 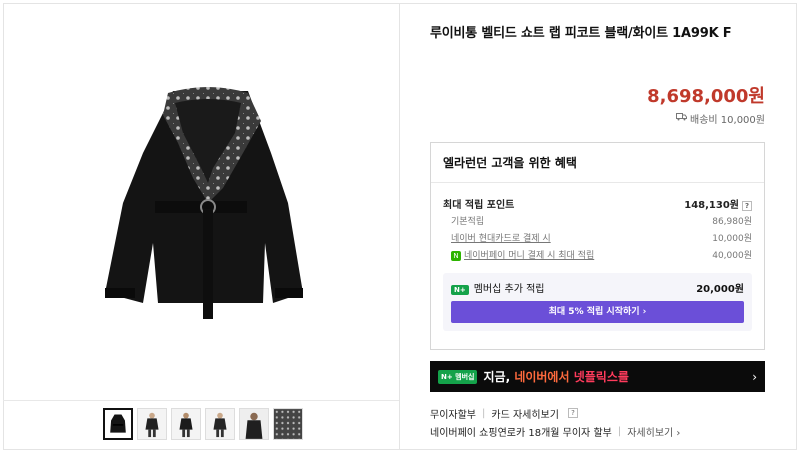 What do you see at coordinates (458, 376) in the screenshot?
I see `nplus-membership-badge: N+ 멤버십` at bounding box center [458, 376].